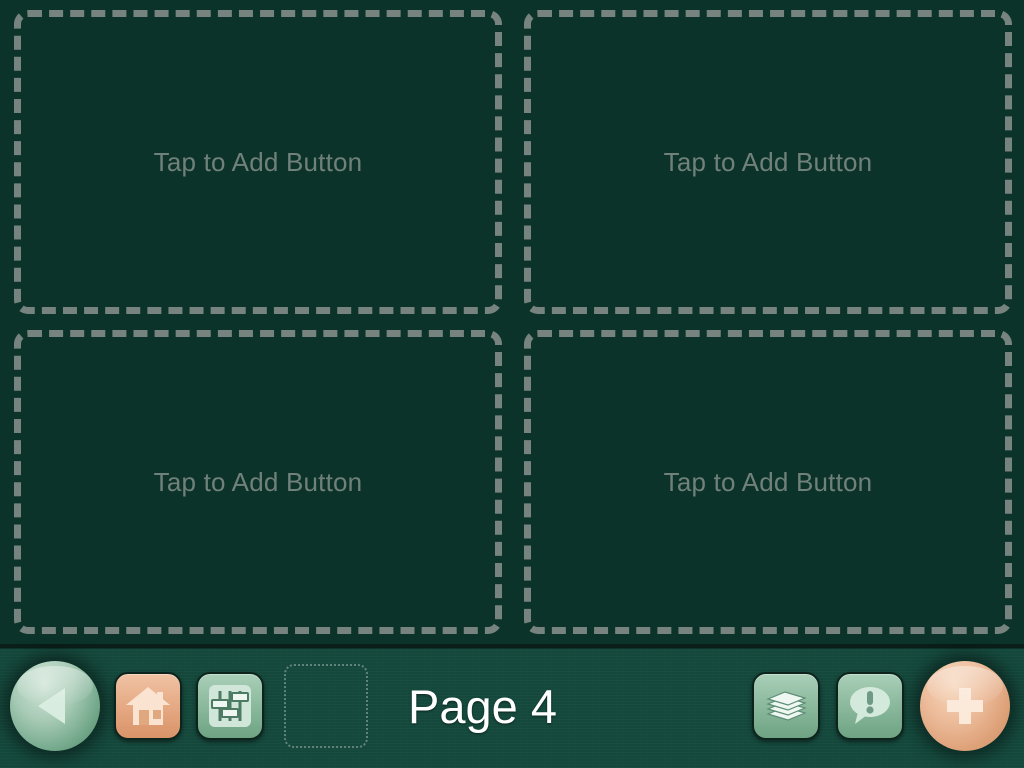  I want to click on house-icon, so click(148, 706).